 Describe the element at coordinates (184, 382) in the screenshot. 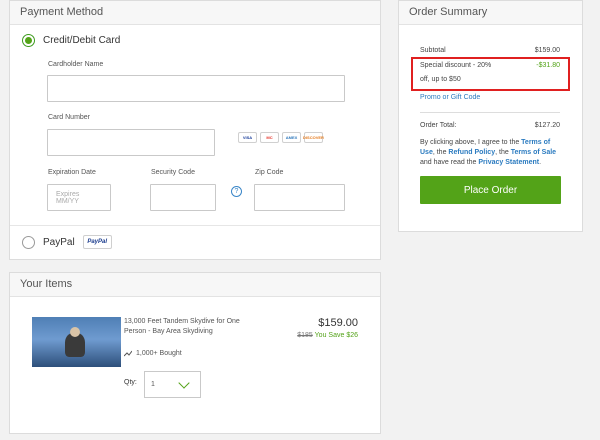

I see `chevron-down-icon` at that location.